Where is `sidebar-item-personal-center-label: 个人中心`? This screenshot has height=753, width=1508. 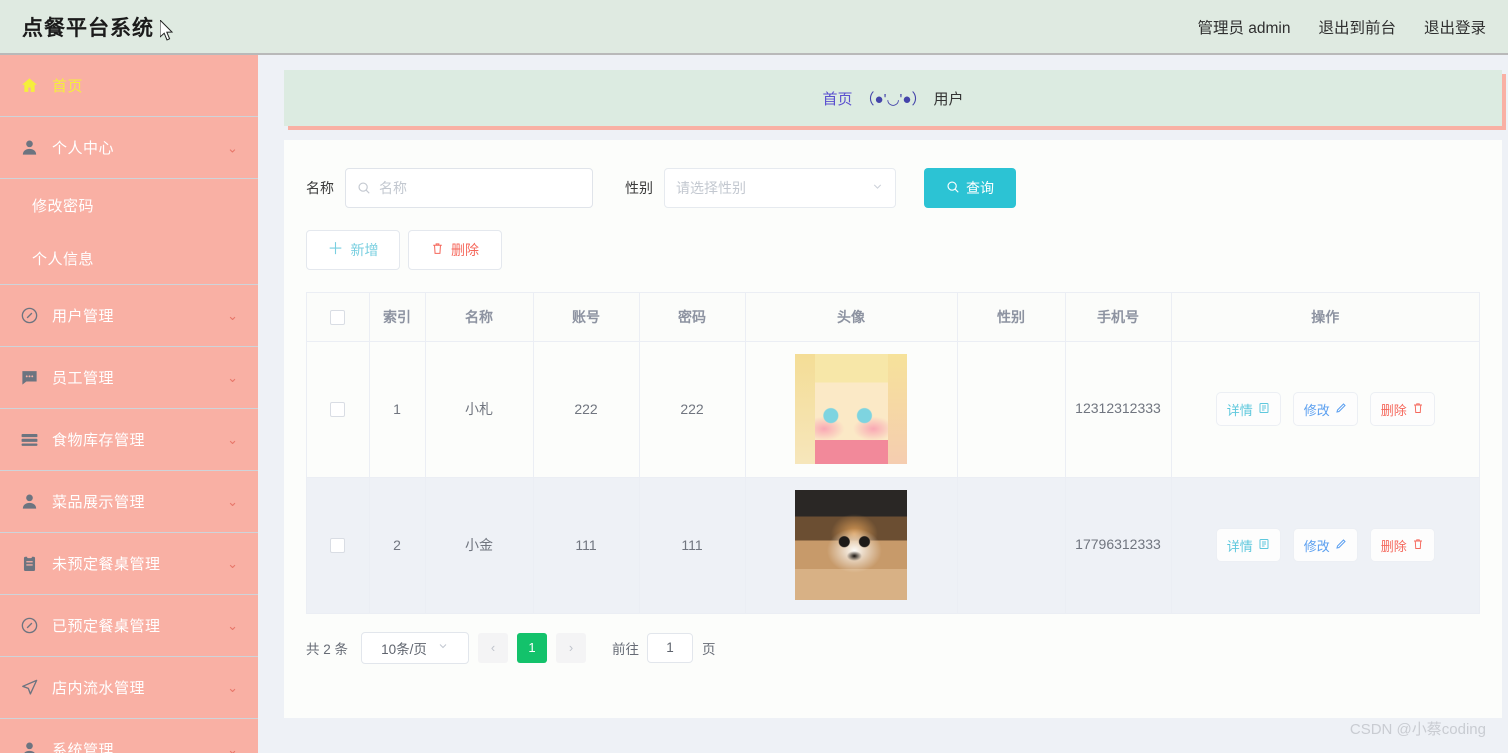
sidebar-item-personal-center-label: 个人中心 is located at coordinates (83, 148).